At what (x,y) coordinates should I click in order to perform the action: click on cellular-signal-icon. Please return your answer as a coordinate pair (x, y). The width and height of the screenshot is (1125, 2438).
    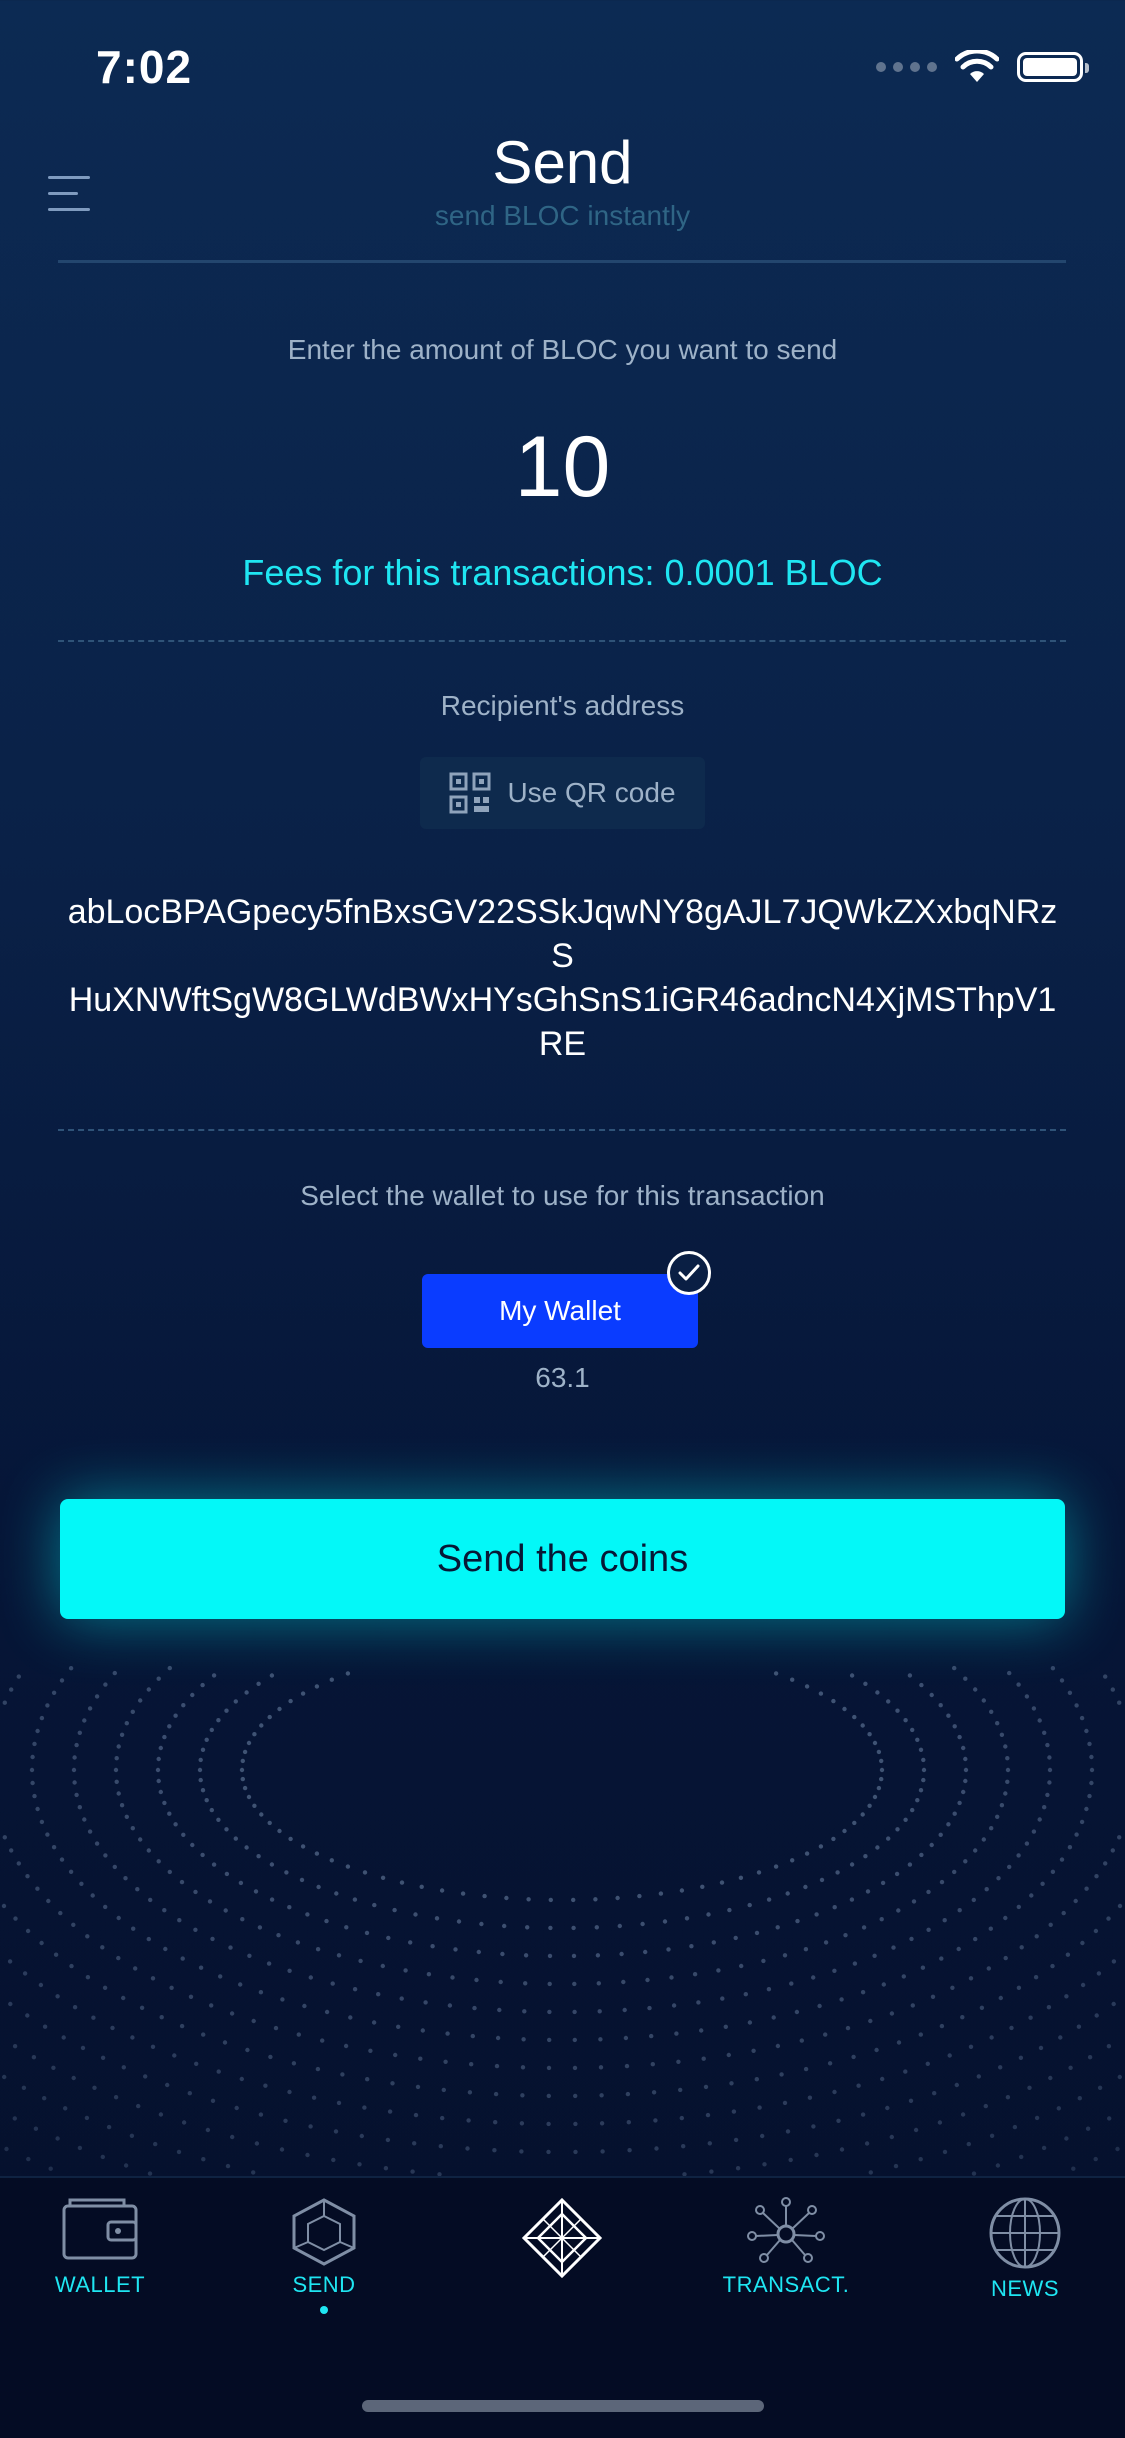
    Looking at the image, I should click on (906, 67).